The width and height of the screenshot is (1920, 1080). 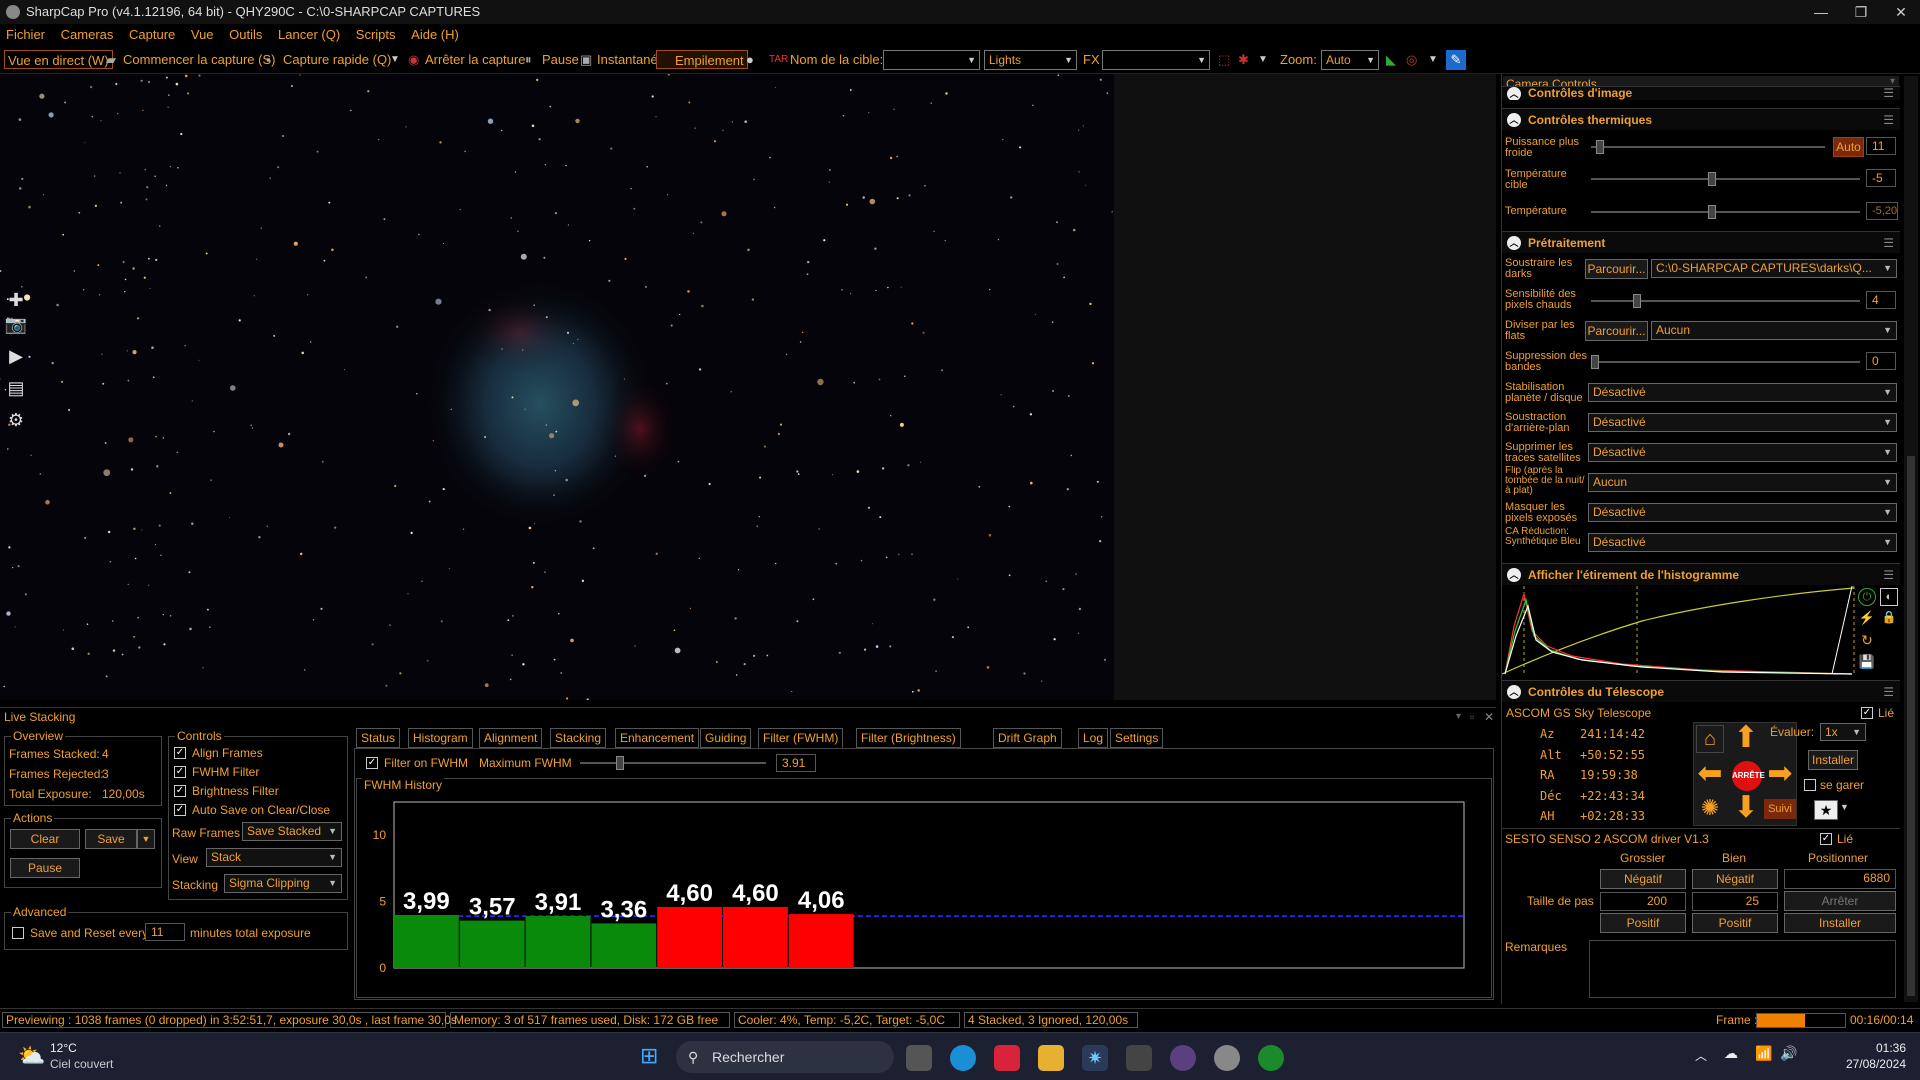 I want to click on tab-filter-brightness: Filter (Brightness), so click(x=908, y=738).